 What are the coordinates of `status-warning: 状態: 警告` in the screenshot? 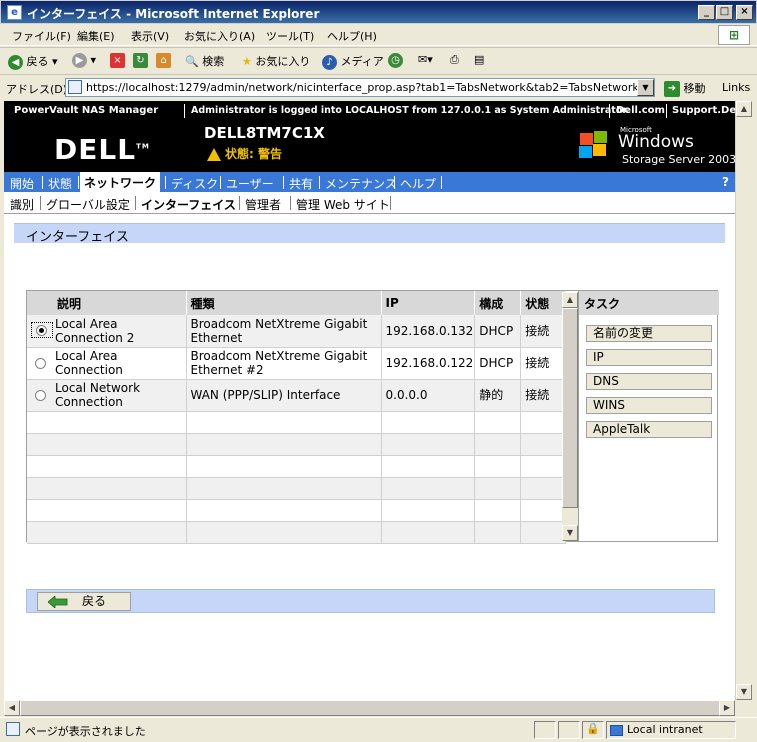 It's located at (244, 153).